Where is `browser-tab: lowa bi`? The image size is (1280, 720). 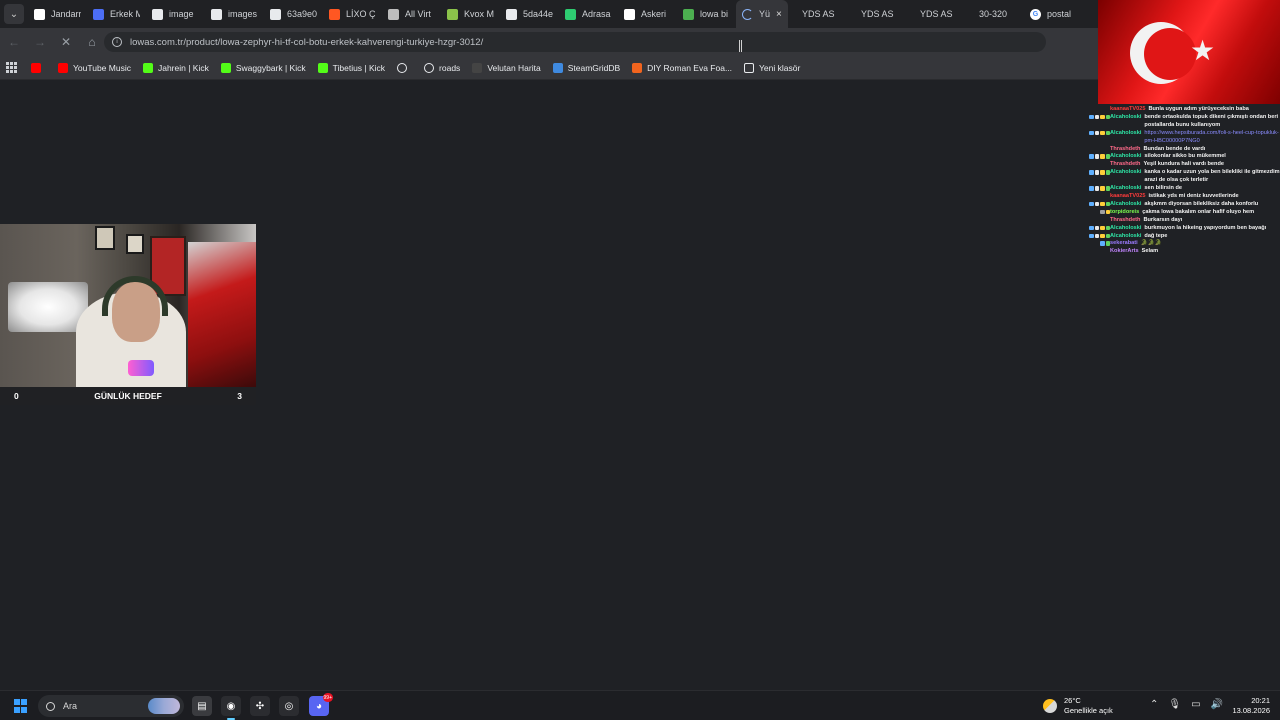 browser-tab: lowa bi is located at coordinates (706, 14).